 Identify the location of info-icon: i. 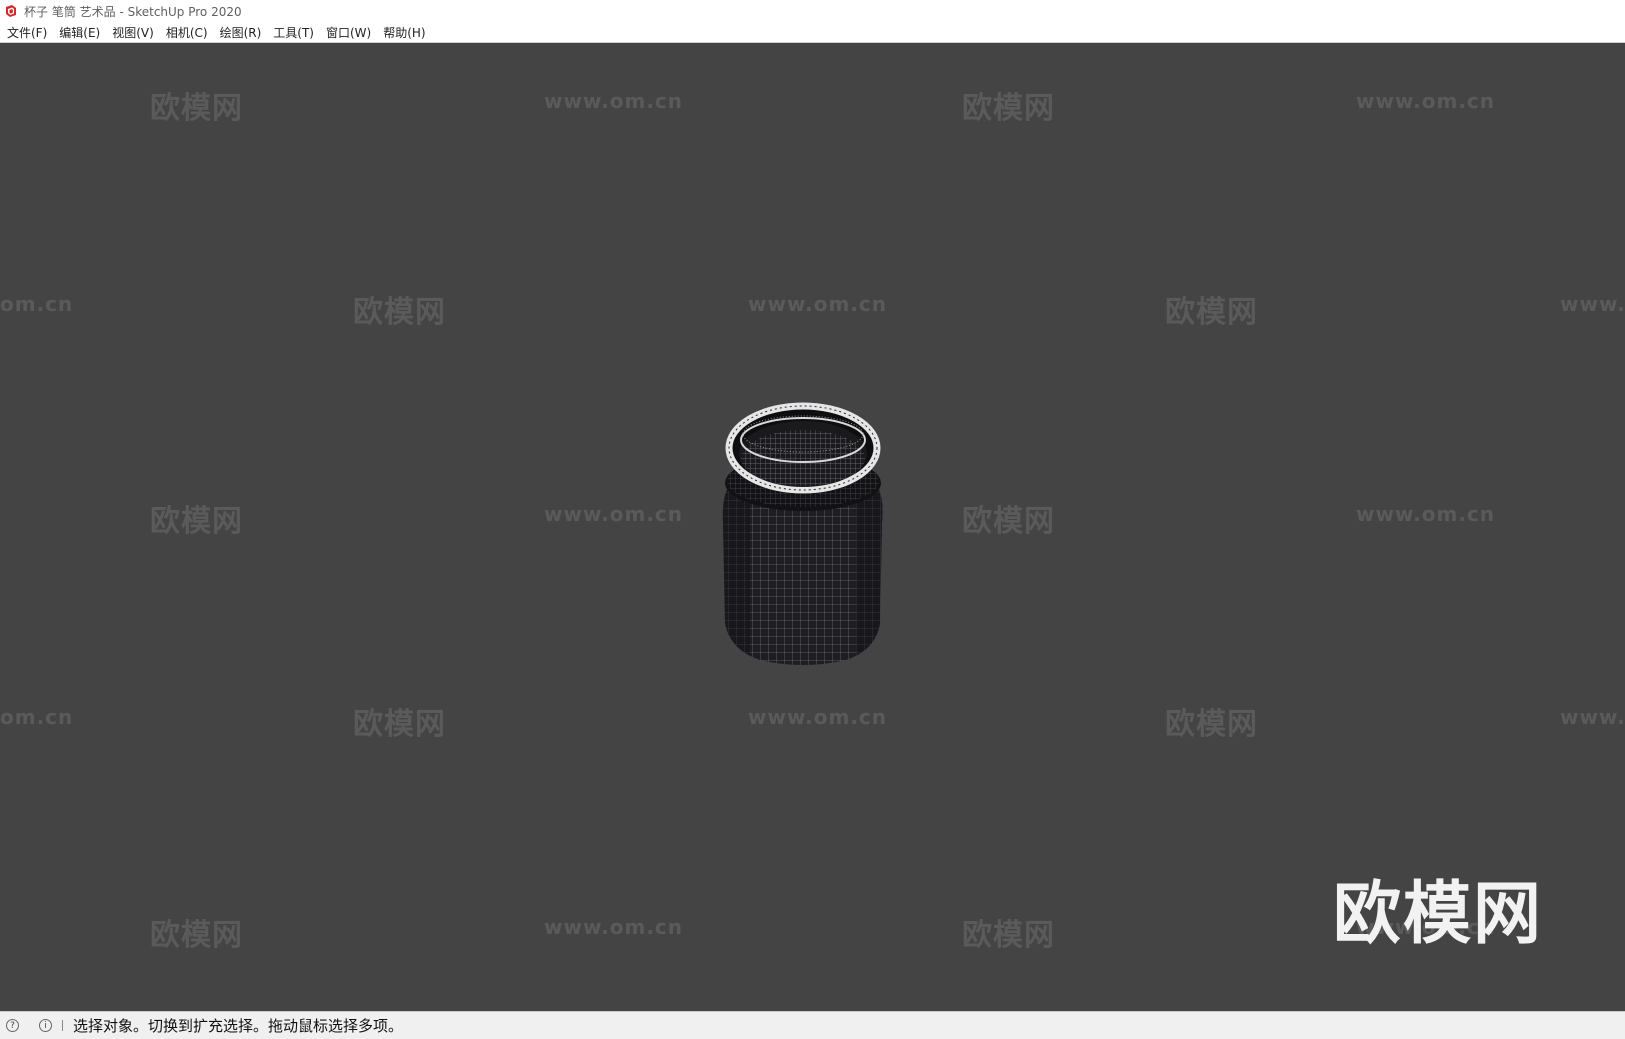
(45, 1025).